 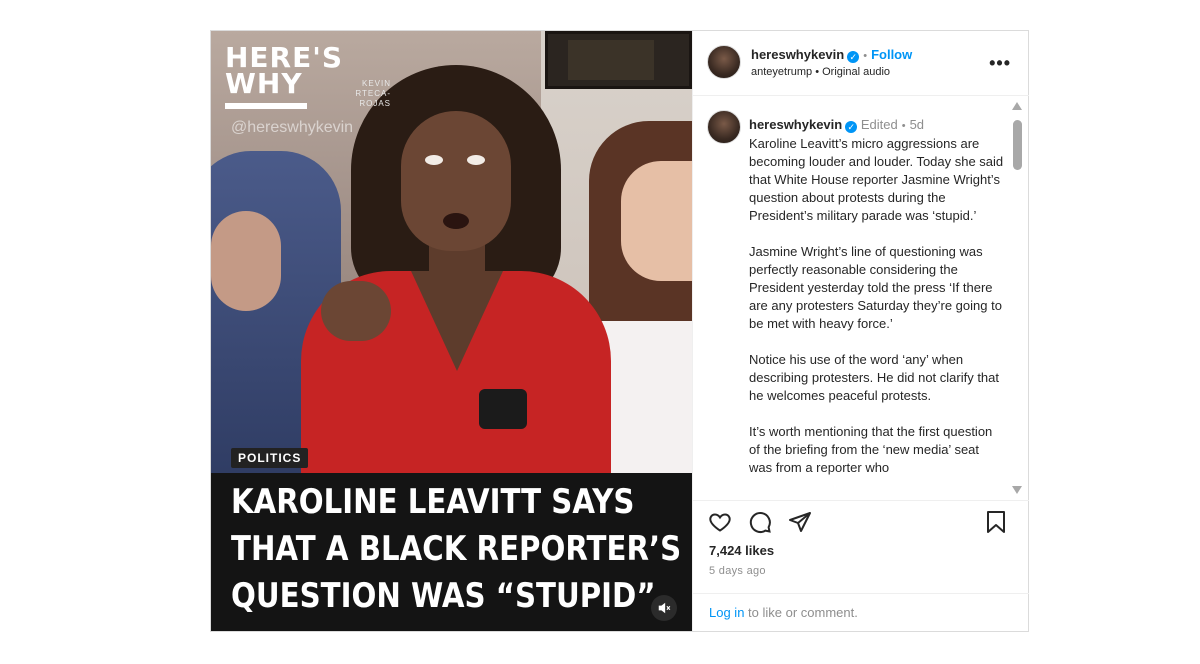 I want to click on post-time: 5 days ago, so click(x=737, y=571).